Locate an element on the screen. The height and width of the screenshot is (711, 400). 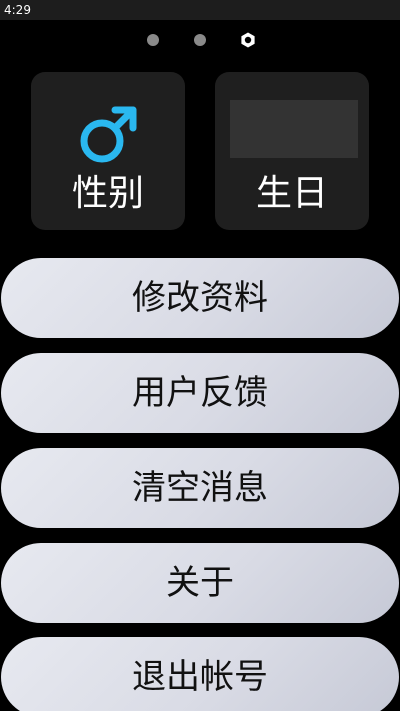
birthday-tile: 生日 is located at coordinates (292, 151).